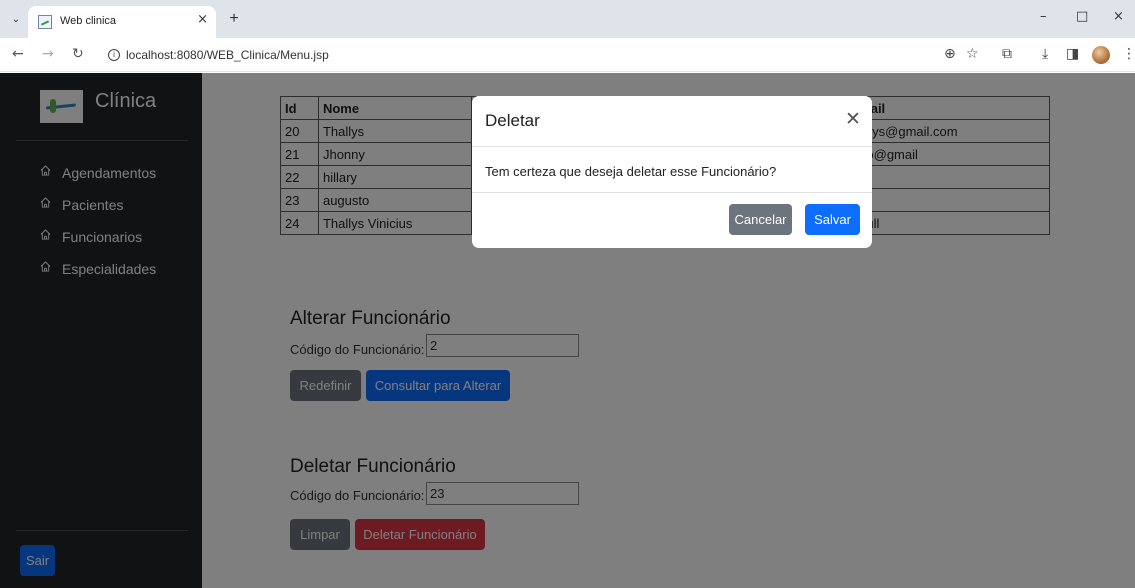 The image size is (1135, 588). I want to click on modal-title: Deletar, so click(512, 120).